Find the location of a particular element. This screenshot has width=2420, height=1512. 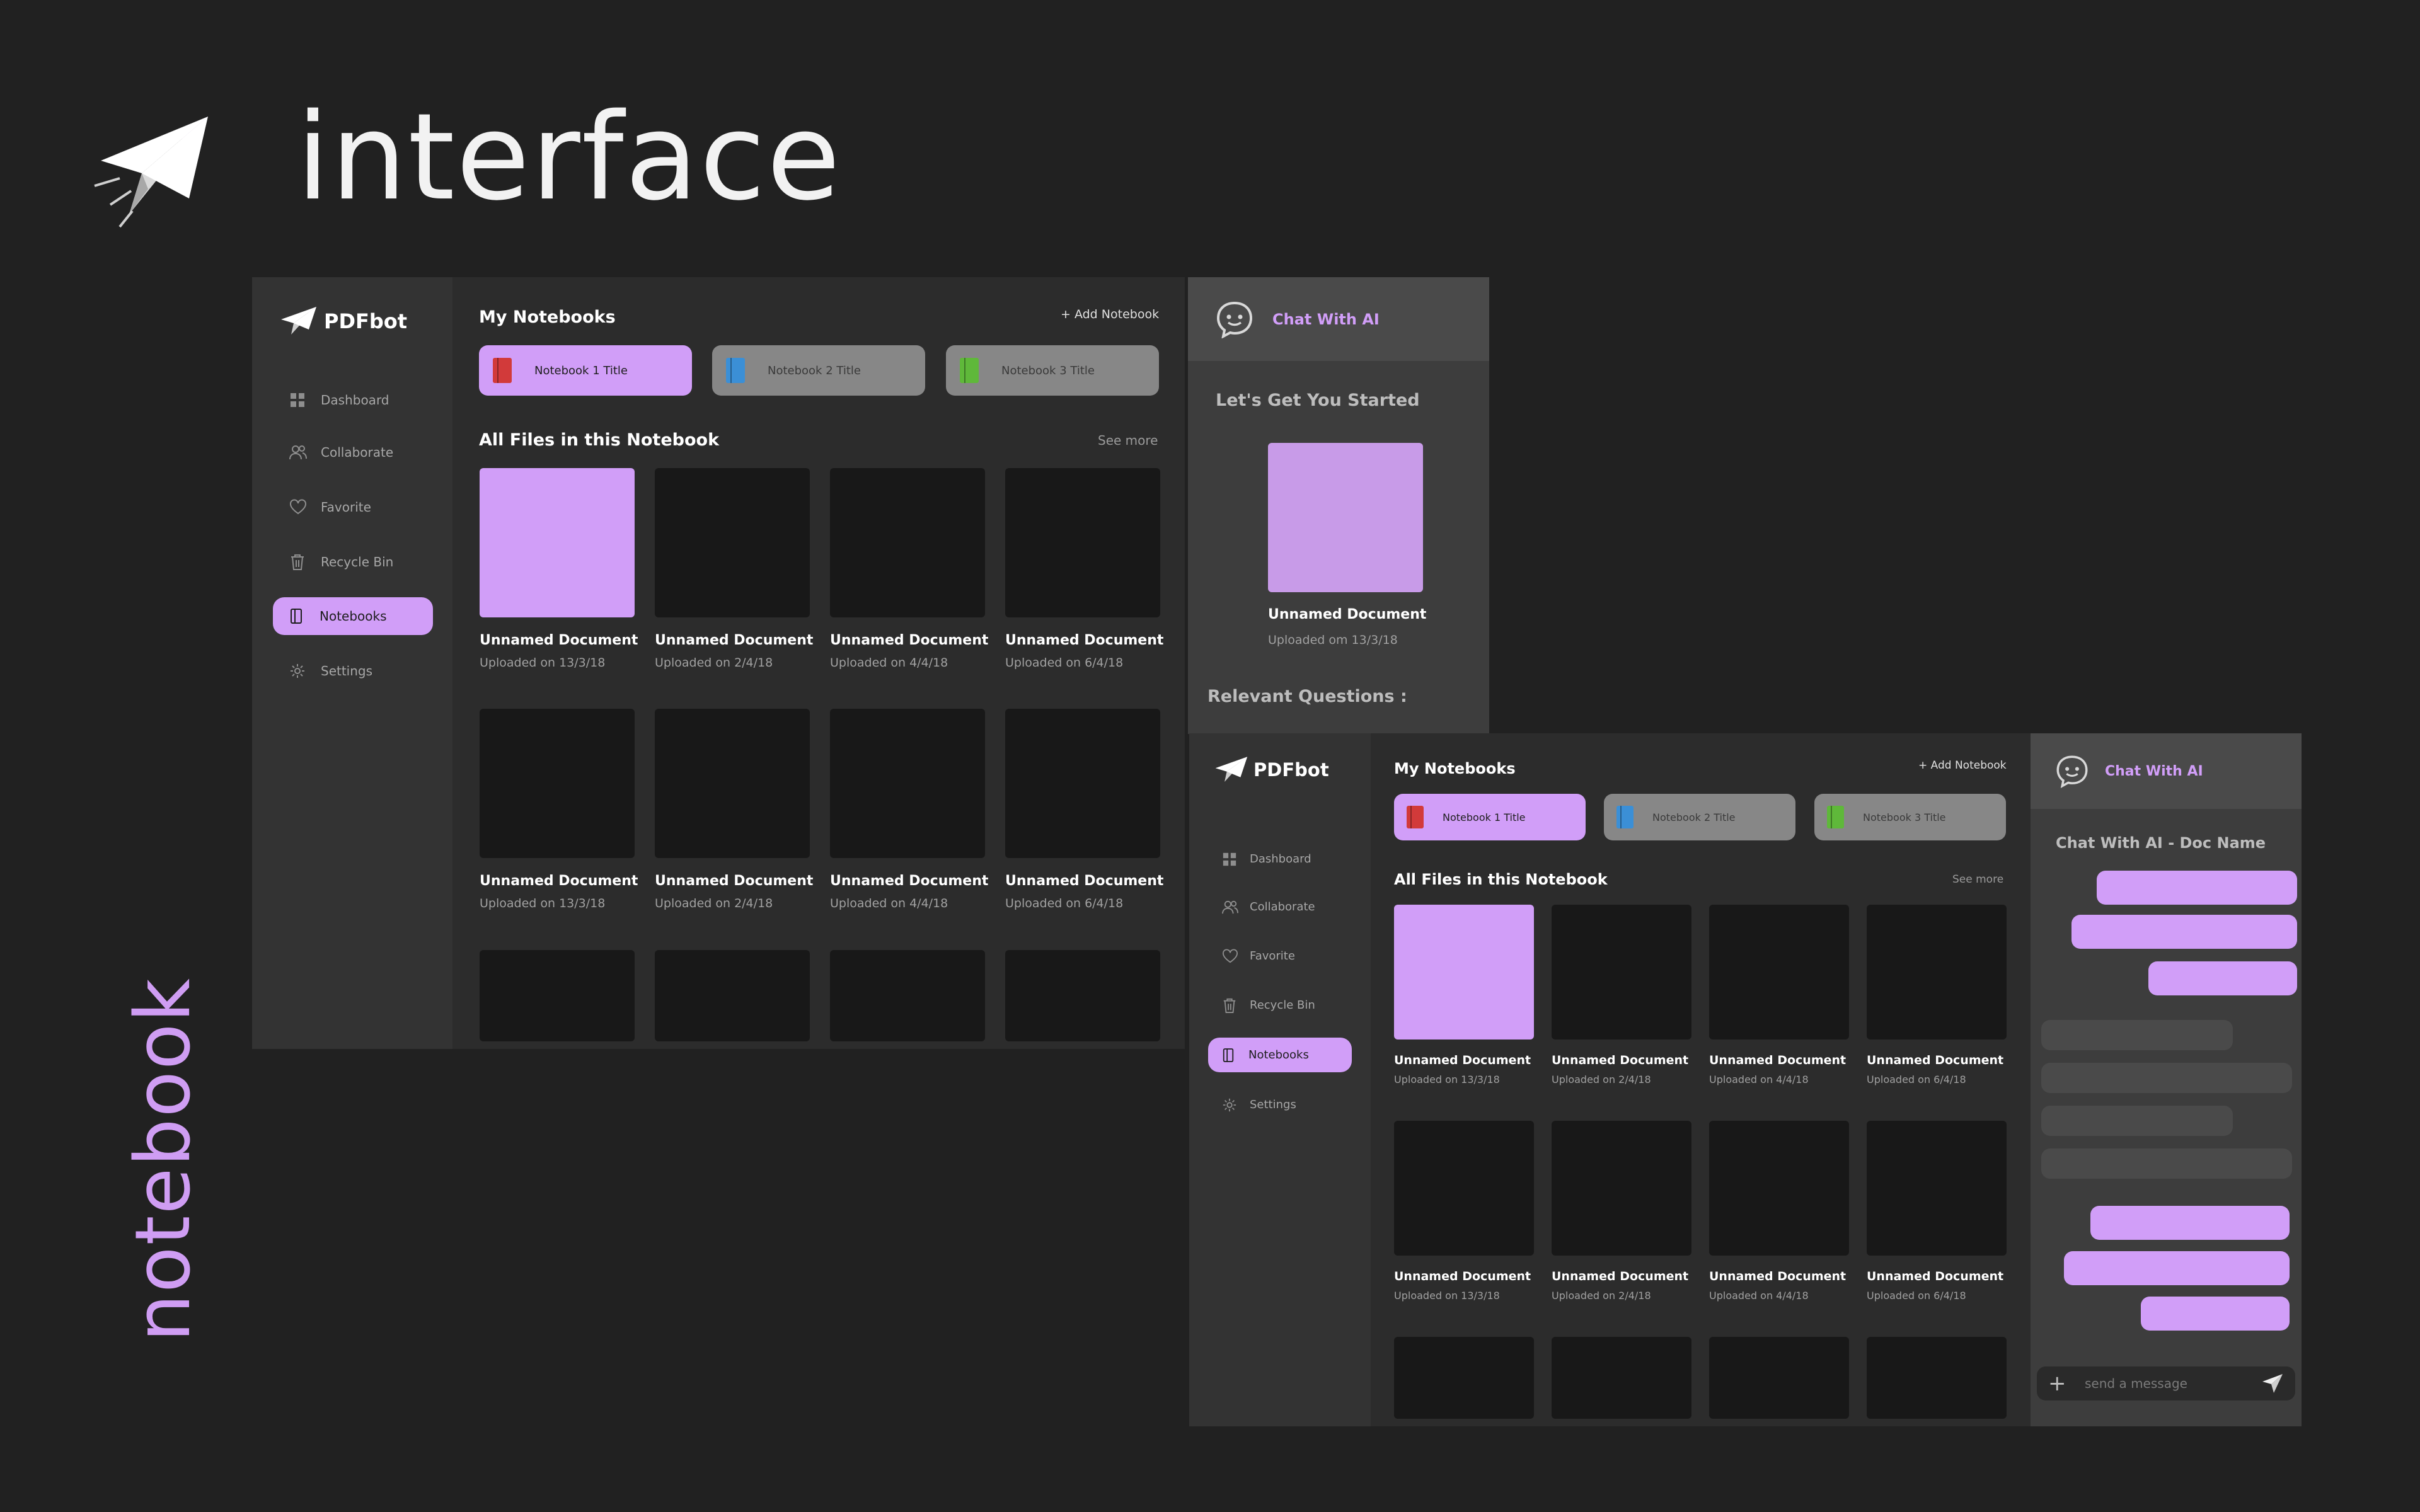

side-label: notebook is located at coordinates (164, 1159).